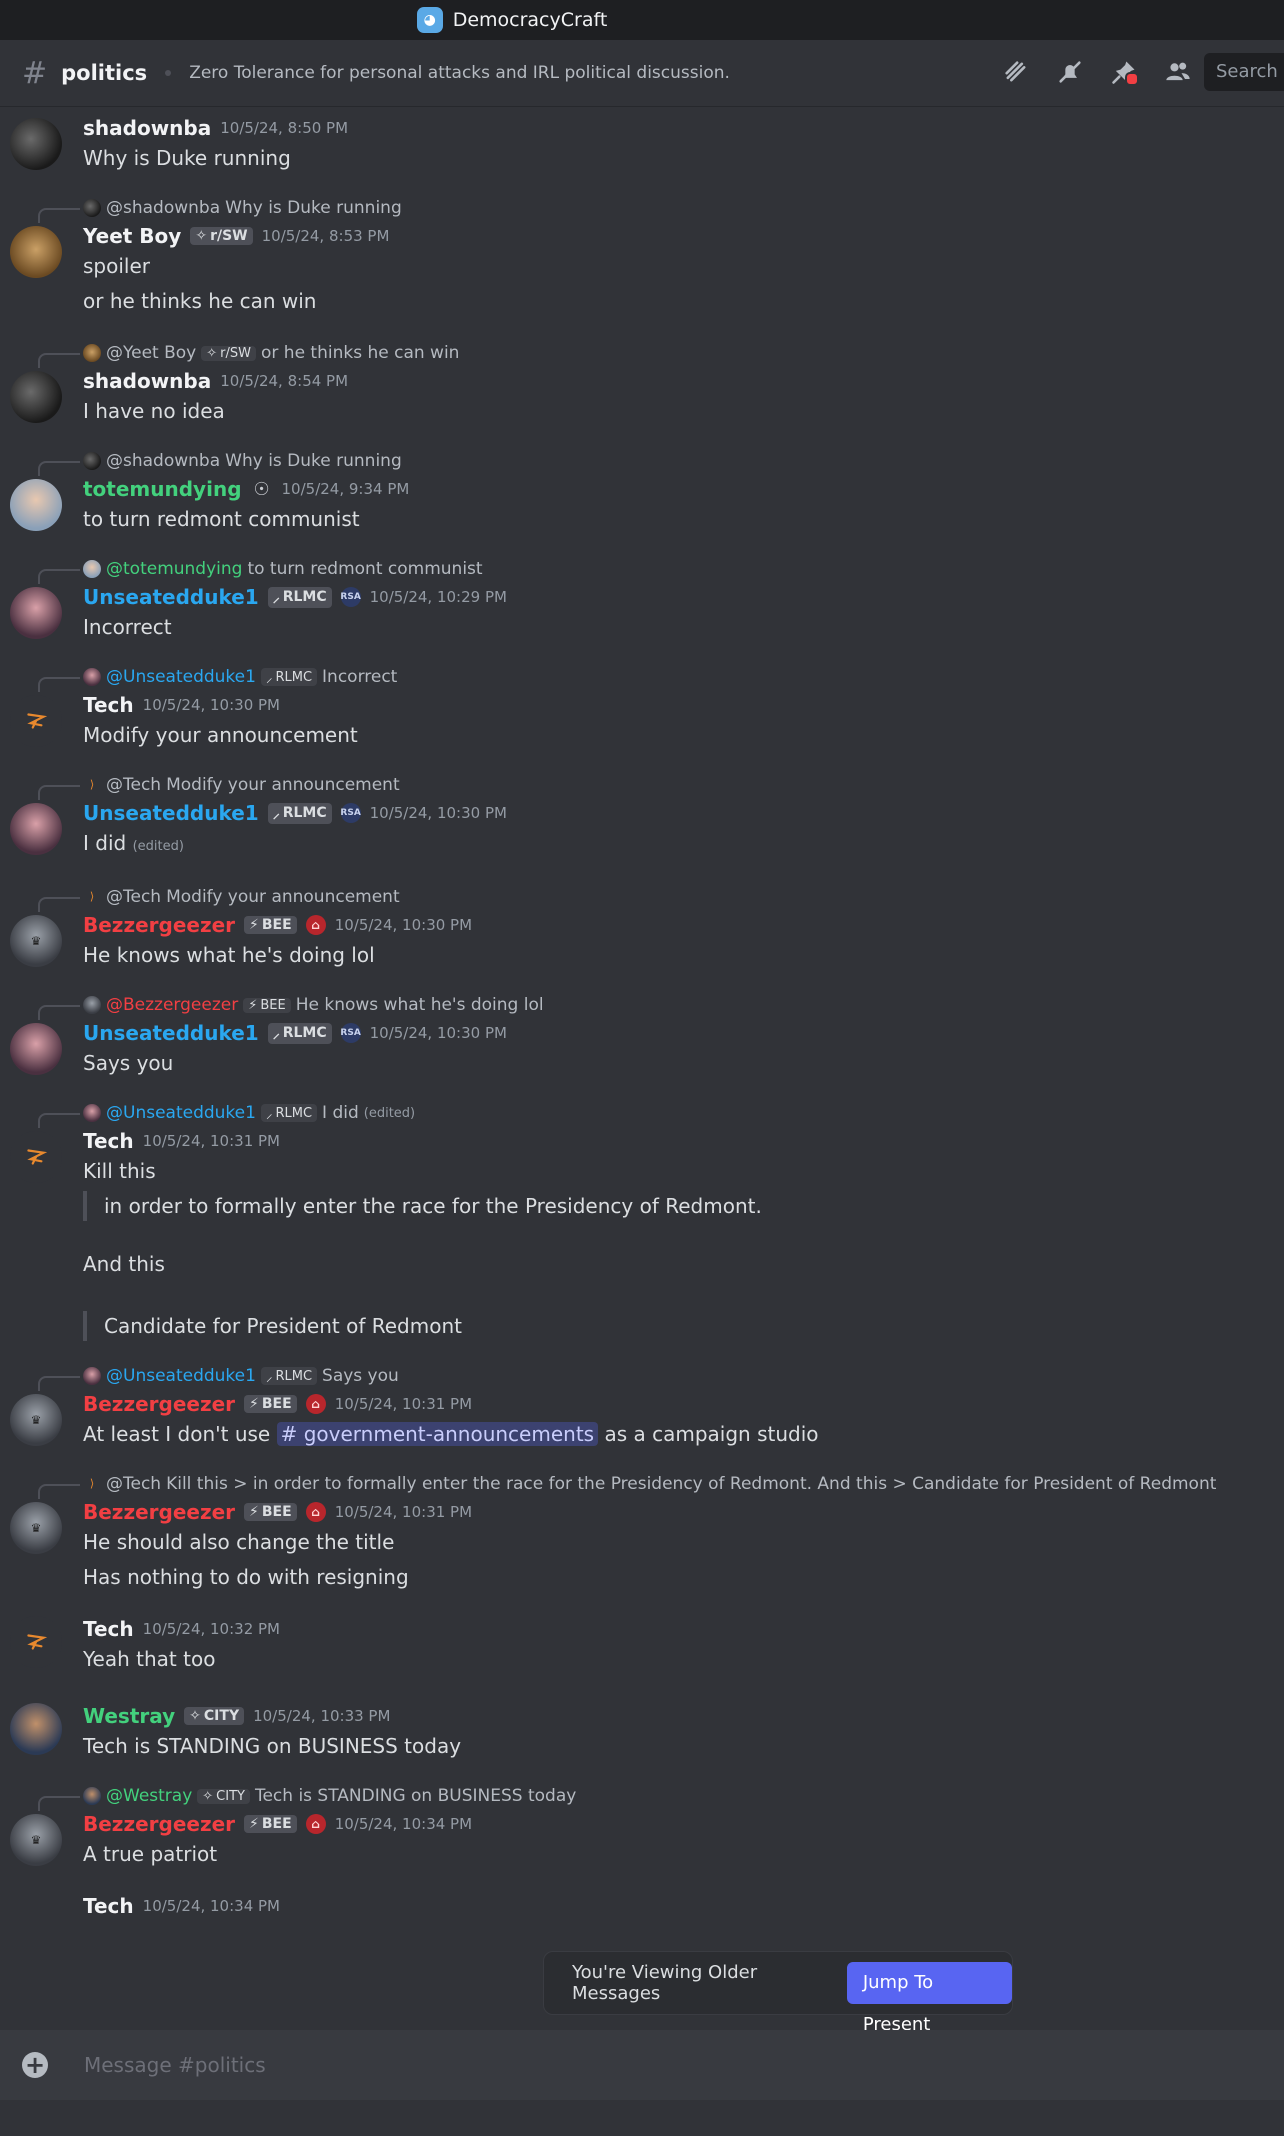  I want to click on guild-tag: ✧ r/SW, so click(221, 236).